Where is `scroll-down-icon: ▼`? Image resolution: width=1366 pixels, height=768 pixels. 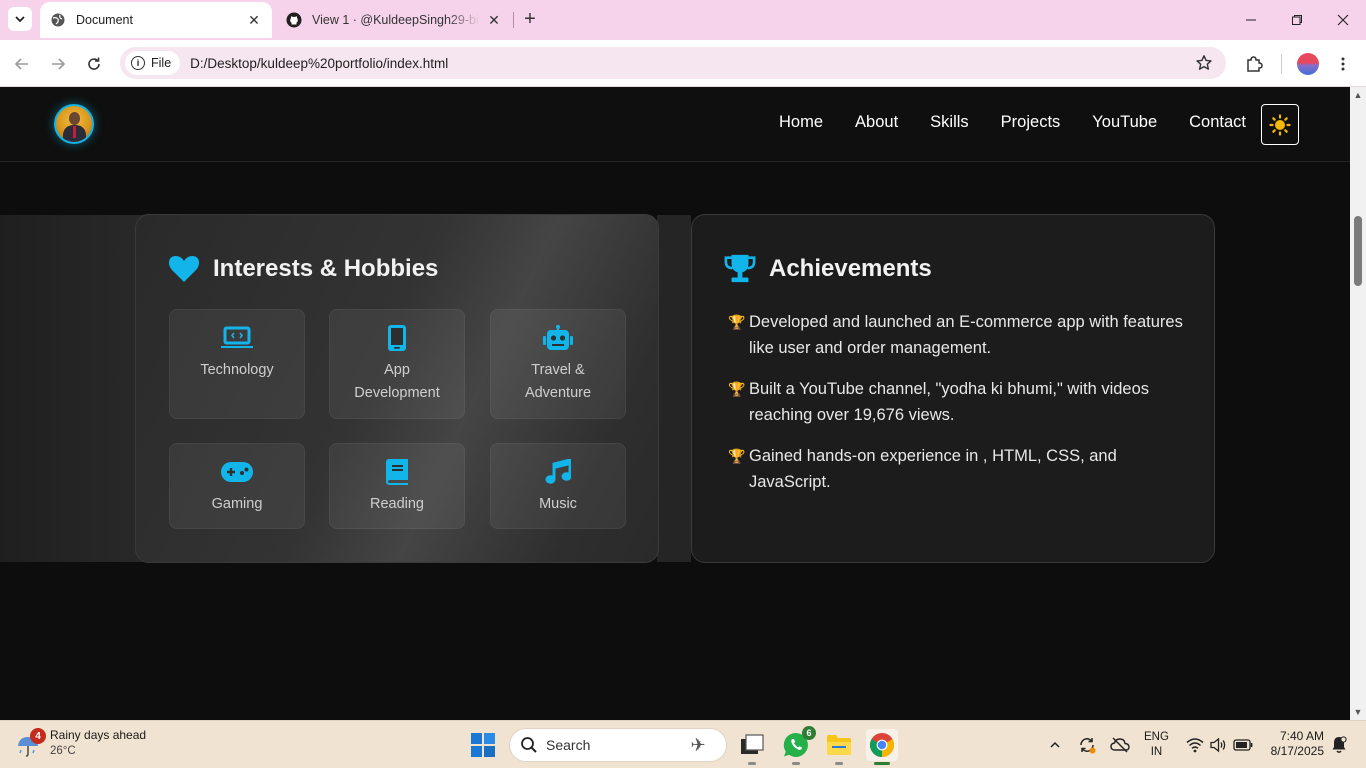 scroll-down-icon: ▼ is located at coordinates (1358, 712).